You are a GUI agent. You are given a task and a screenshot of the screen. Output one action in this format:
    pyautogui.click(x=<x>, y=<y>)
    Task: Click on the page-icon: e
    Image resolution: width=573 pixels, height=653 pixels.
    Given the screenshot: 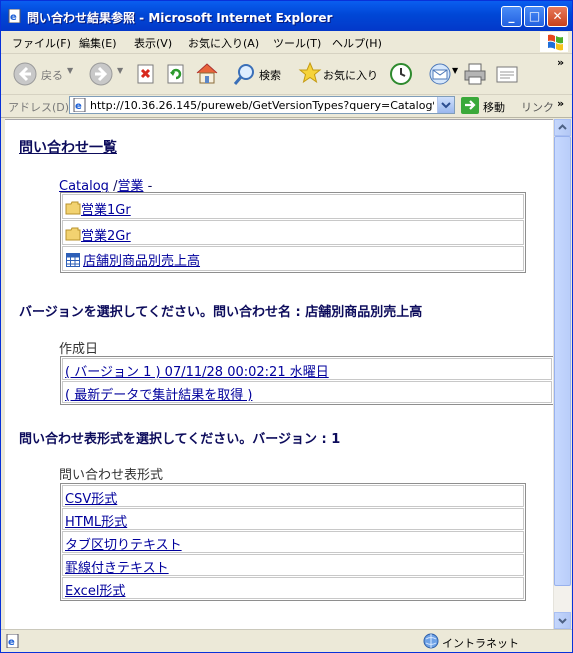 What is the action you would take?
    pyautogui.click(x=79, y=105)
    